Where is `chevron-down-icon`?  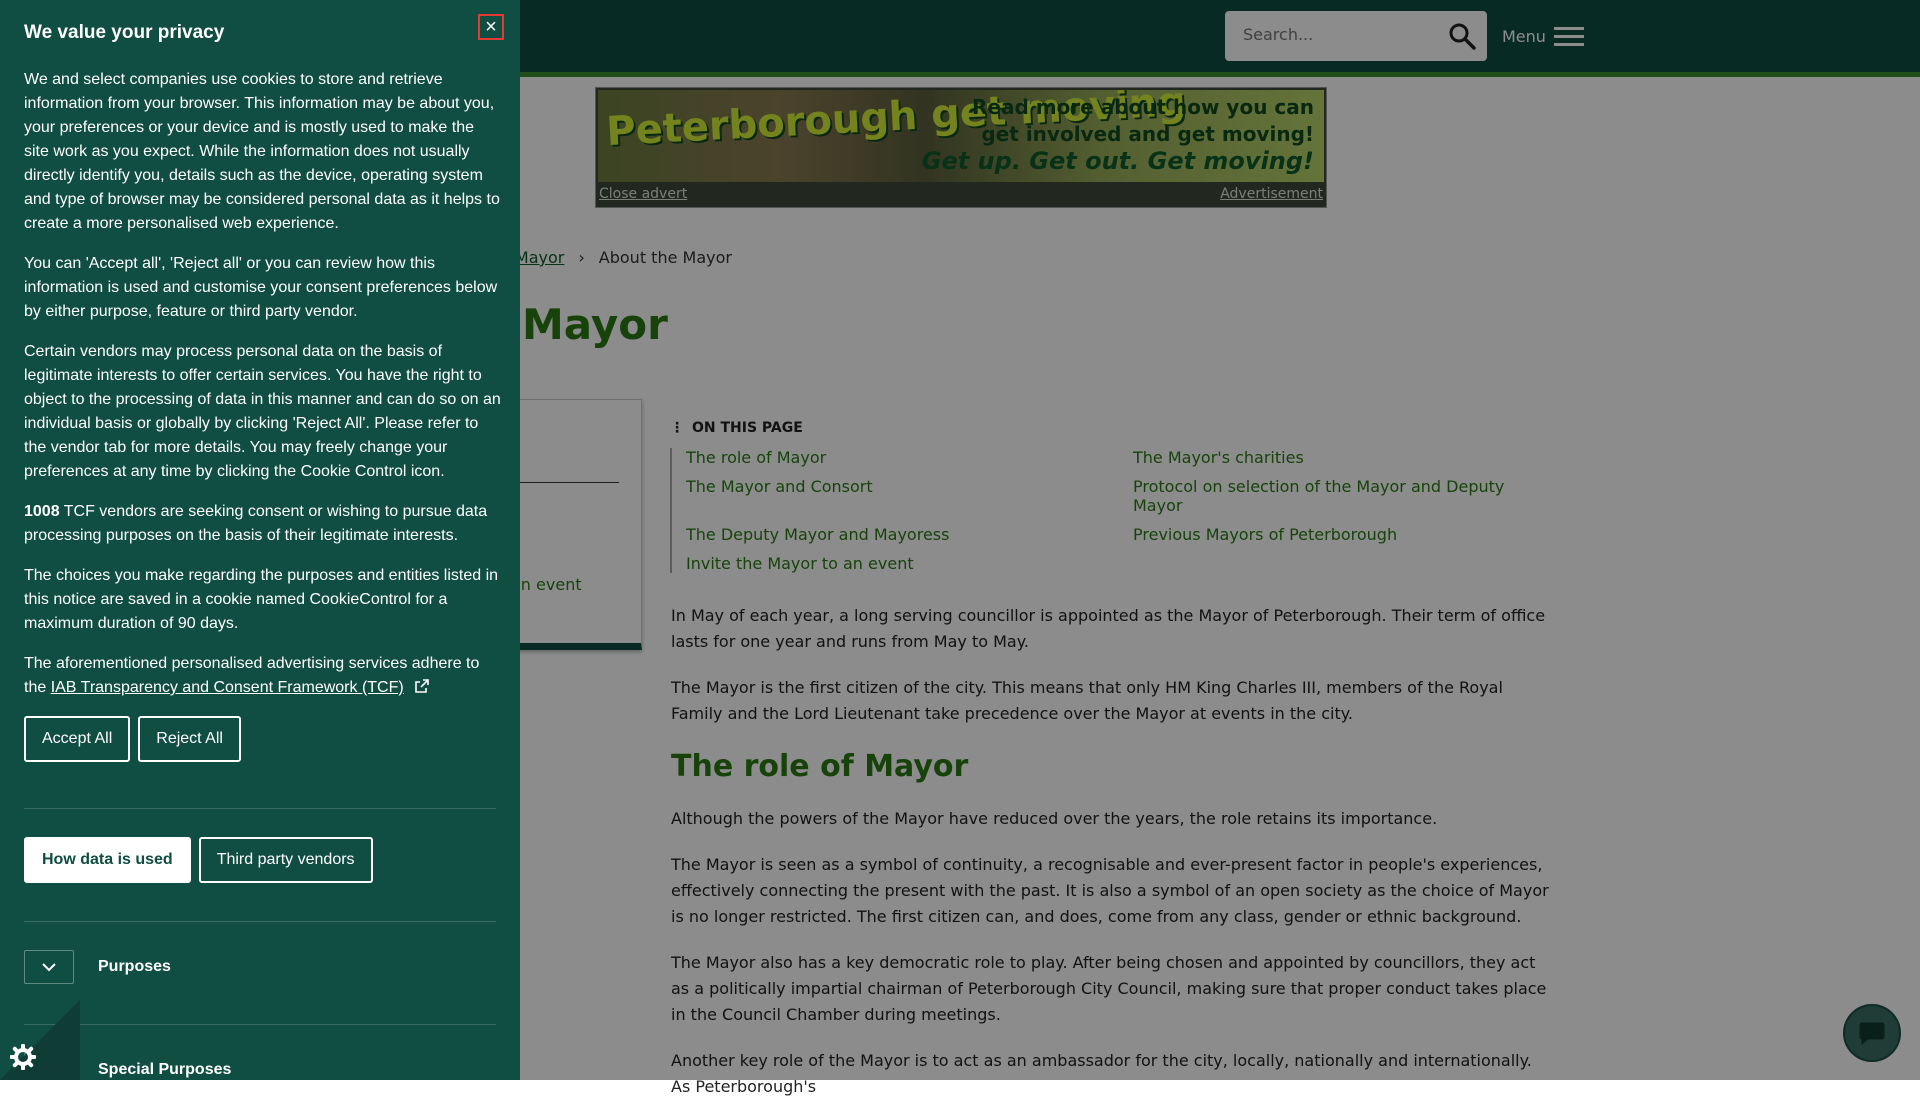 chevron-down-icon is located at coordinates (49, 967).